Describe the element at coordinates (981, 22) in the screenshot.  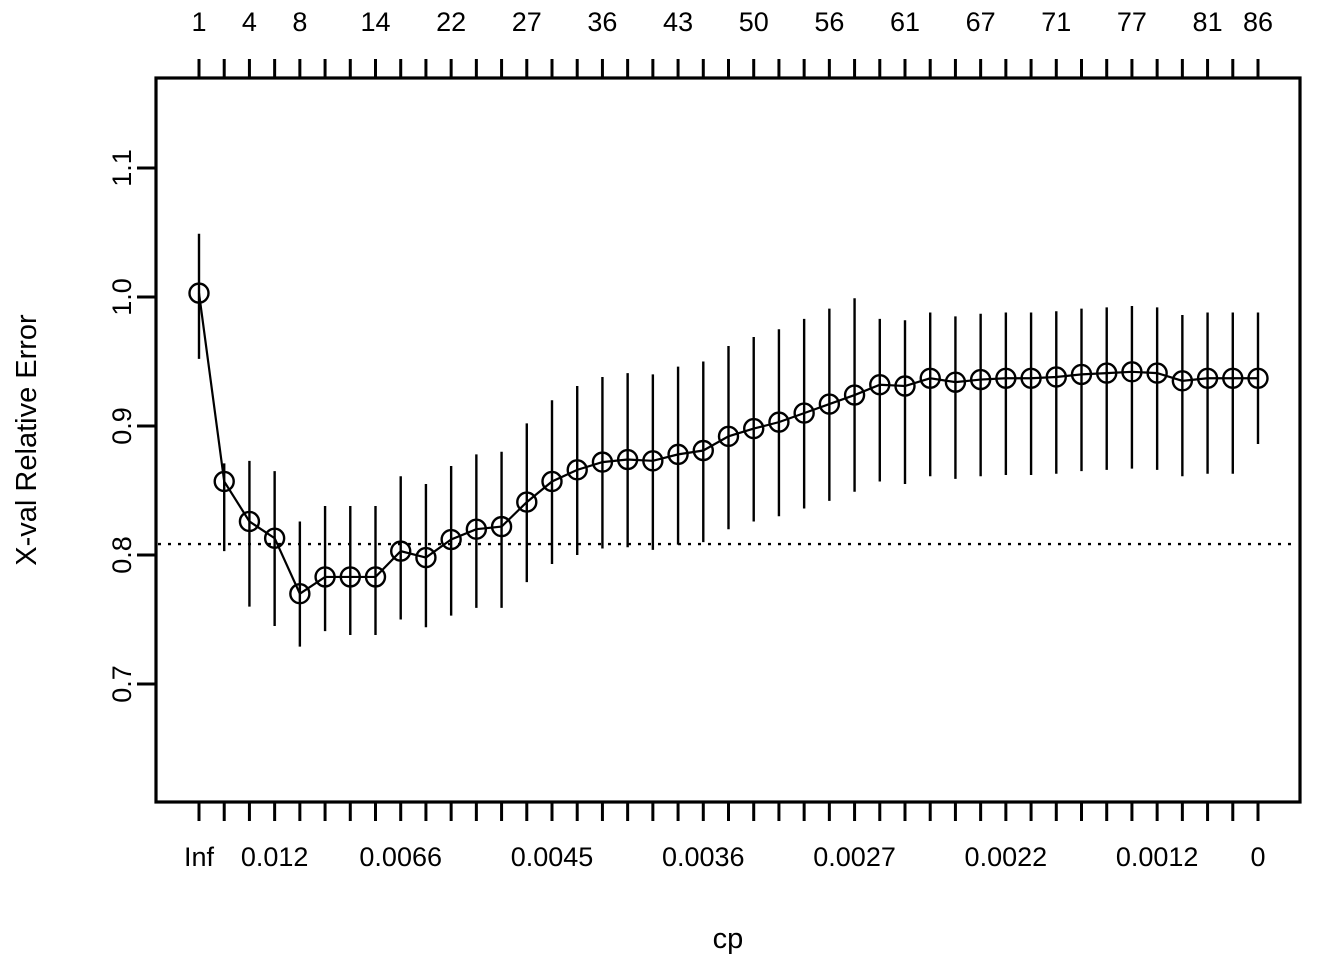
I see `top-axis-tick-label: 67` at that location.